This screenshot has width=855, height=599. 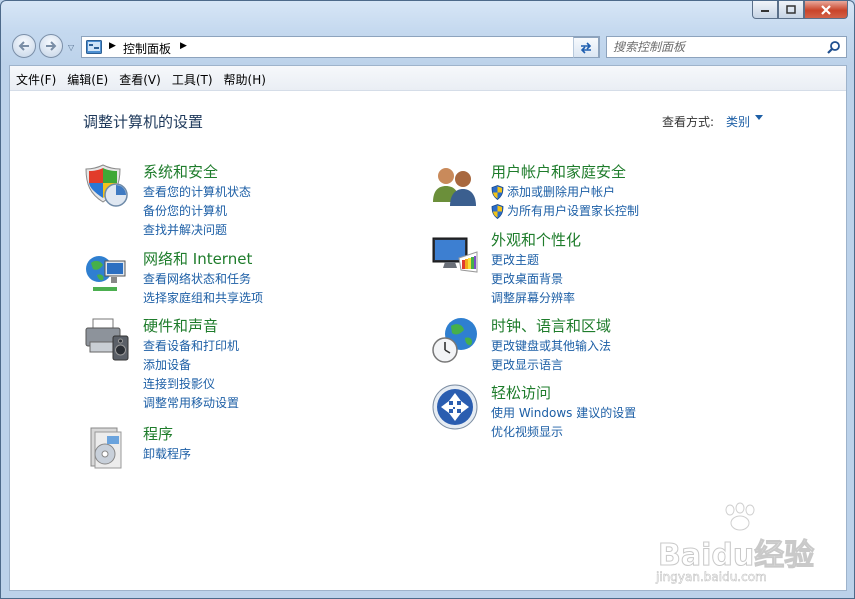 What do you see at coordinates (140, 78) in the screenshot?
I see `menu-view: 查看(V)` at bounding box center [140, 78].